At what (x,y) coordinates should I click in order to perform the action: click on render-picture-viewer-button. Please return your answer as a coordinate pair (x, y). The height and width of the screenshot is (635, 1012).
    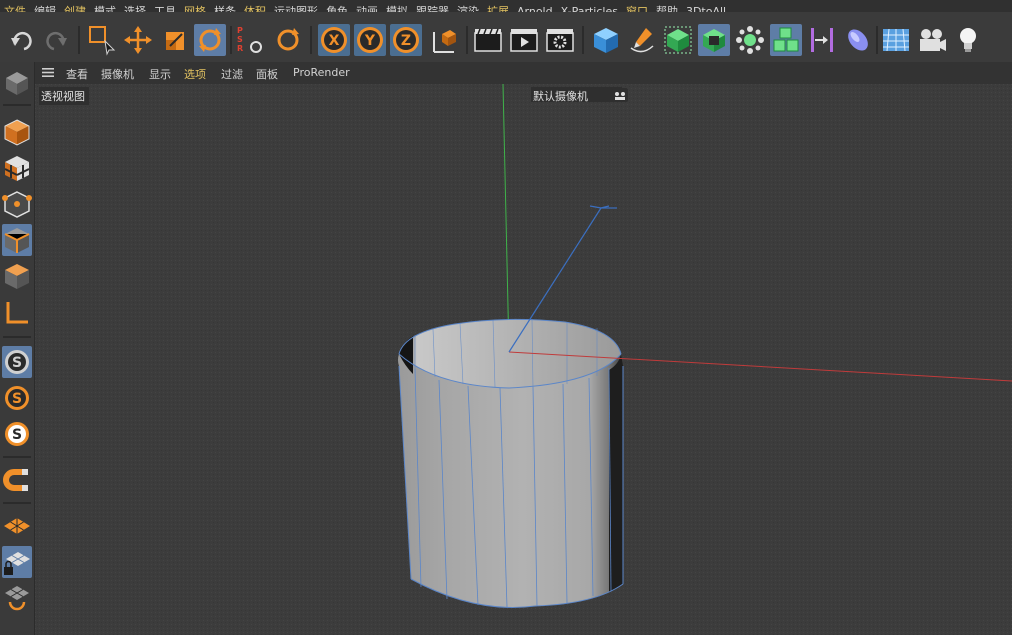
    Looking at the image, I should click on (524, 40).